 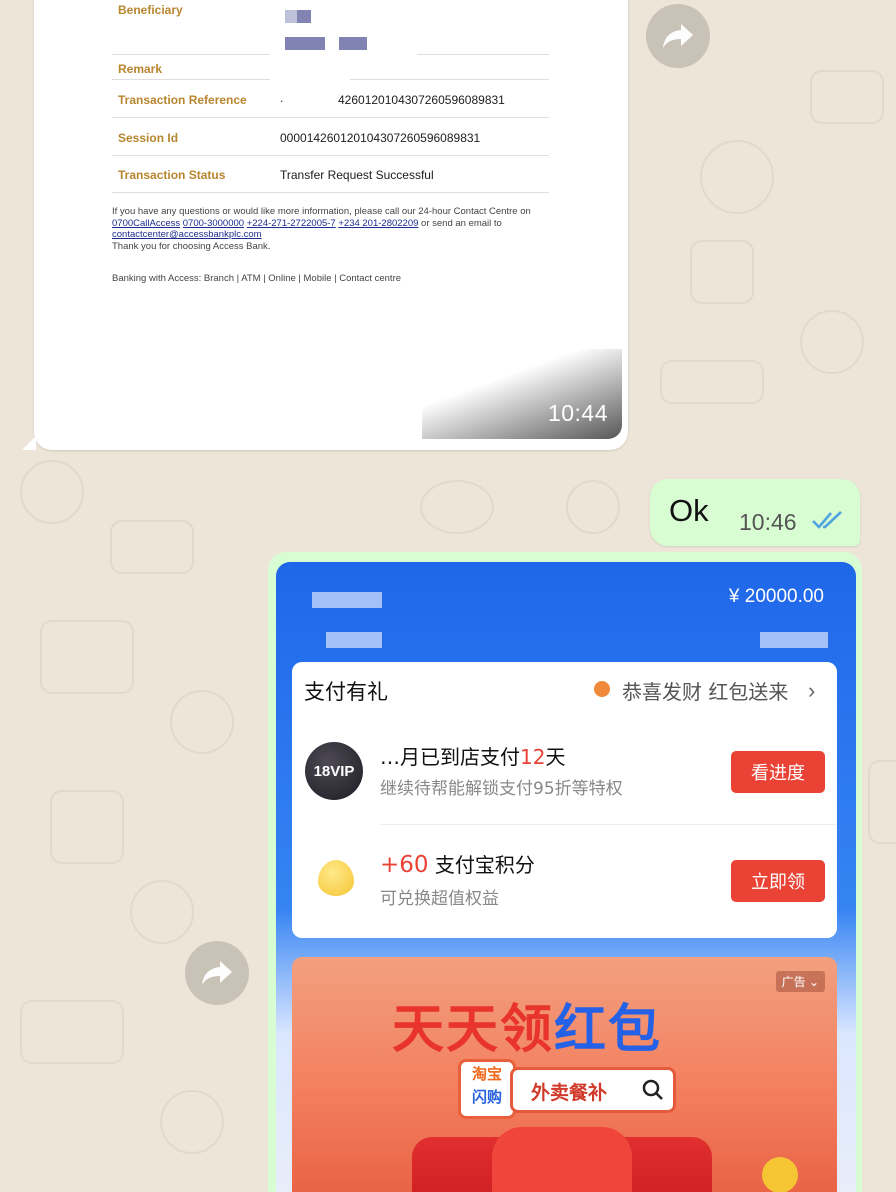 What do you see at coordinates (602, 689) in the screenshot?
I see `coin-icon` at bounding box center [602, 689].